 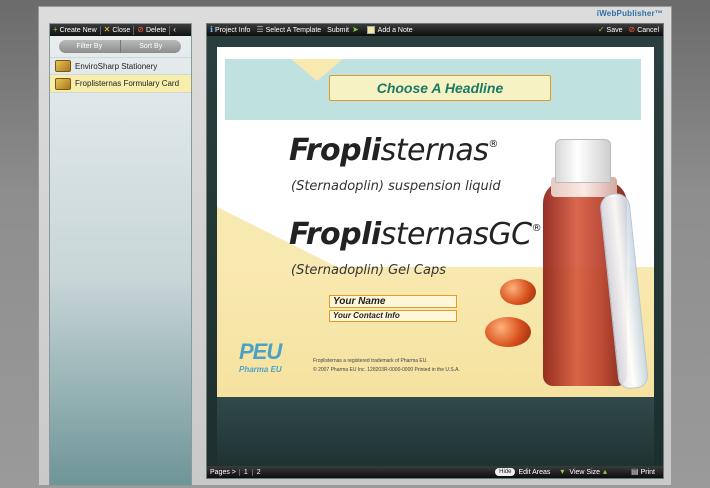 I want to click on drug-sub-1: (Sternadoplin) suspension liquid, so click(x=396, y=186).